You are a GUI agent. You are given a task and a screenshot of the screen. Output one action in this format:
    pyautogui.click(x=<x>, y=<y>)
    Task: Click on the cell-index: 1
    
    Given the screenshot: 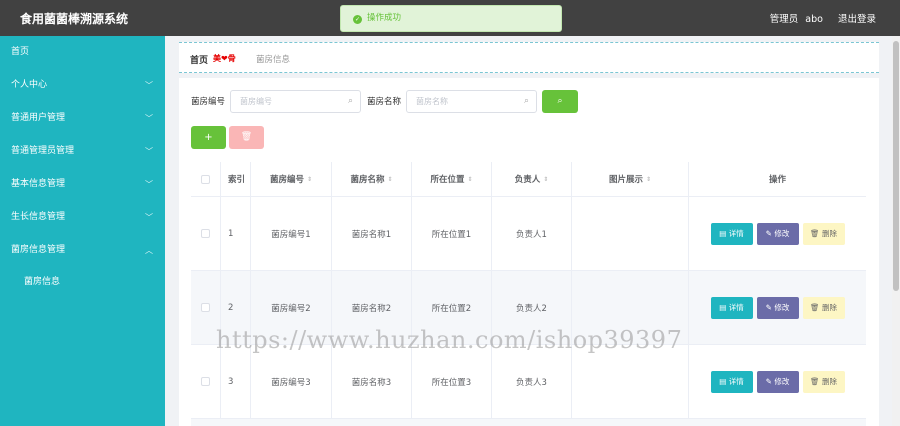 What is the action you would take?
    pyautogui.click(x=236, y=233)
    